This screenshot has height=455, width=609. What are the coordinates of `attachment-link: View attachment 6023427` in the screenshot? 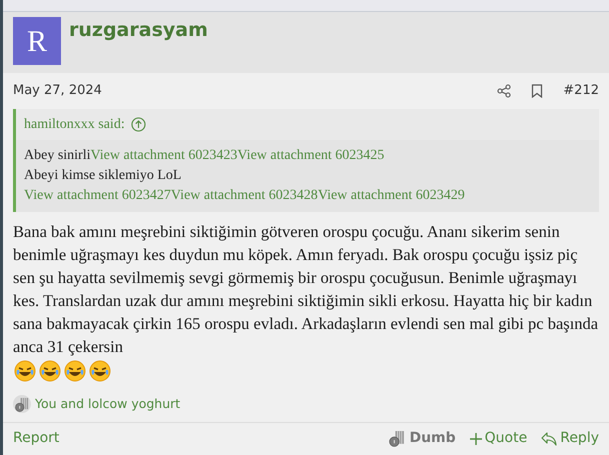 It's located at (97, 196).